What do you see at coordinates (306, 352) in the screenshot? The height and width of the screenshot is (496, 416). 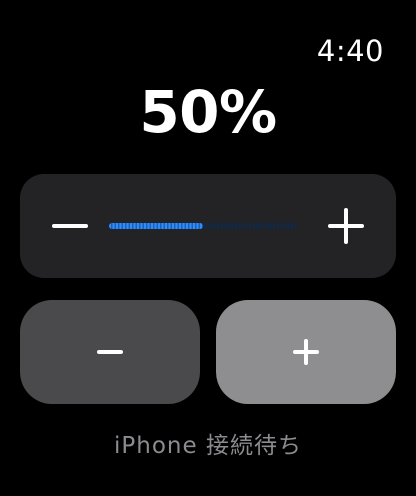 I see `volume-up-button` at bounding box center [306, 352].